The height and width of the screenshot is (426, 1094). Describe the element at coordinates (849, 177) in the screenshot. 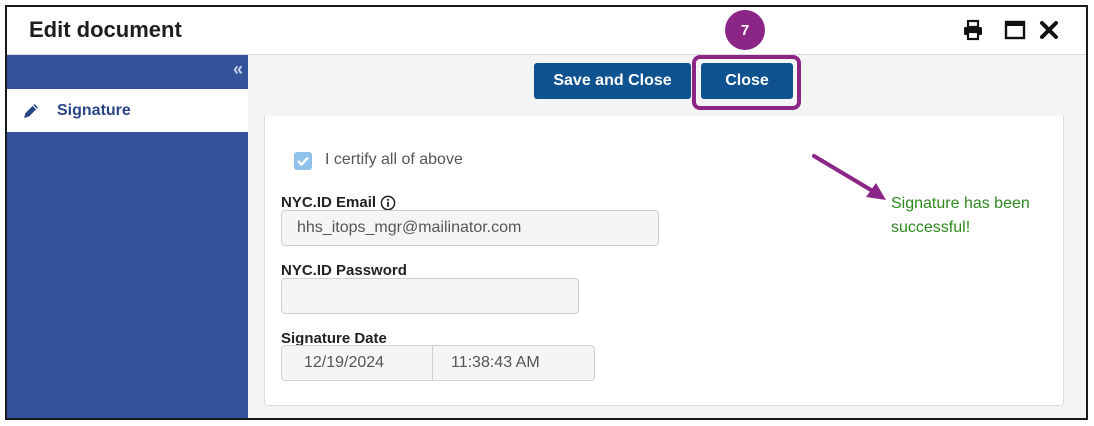

I see `annotation-arrow` at that location.